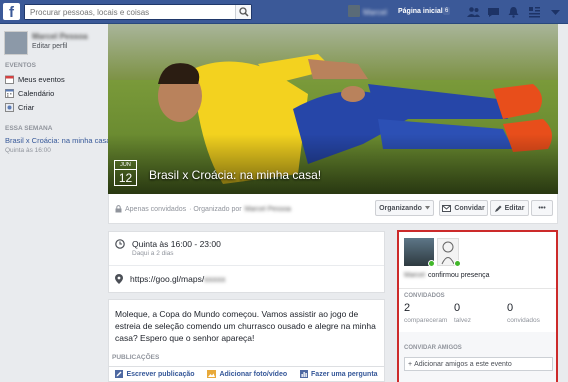 This screenshot has width=568, height=382. Describe the element at coordinates (36, 93) in the screenshot. I see `sidebar-item-label: Calendário` at that location.